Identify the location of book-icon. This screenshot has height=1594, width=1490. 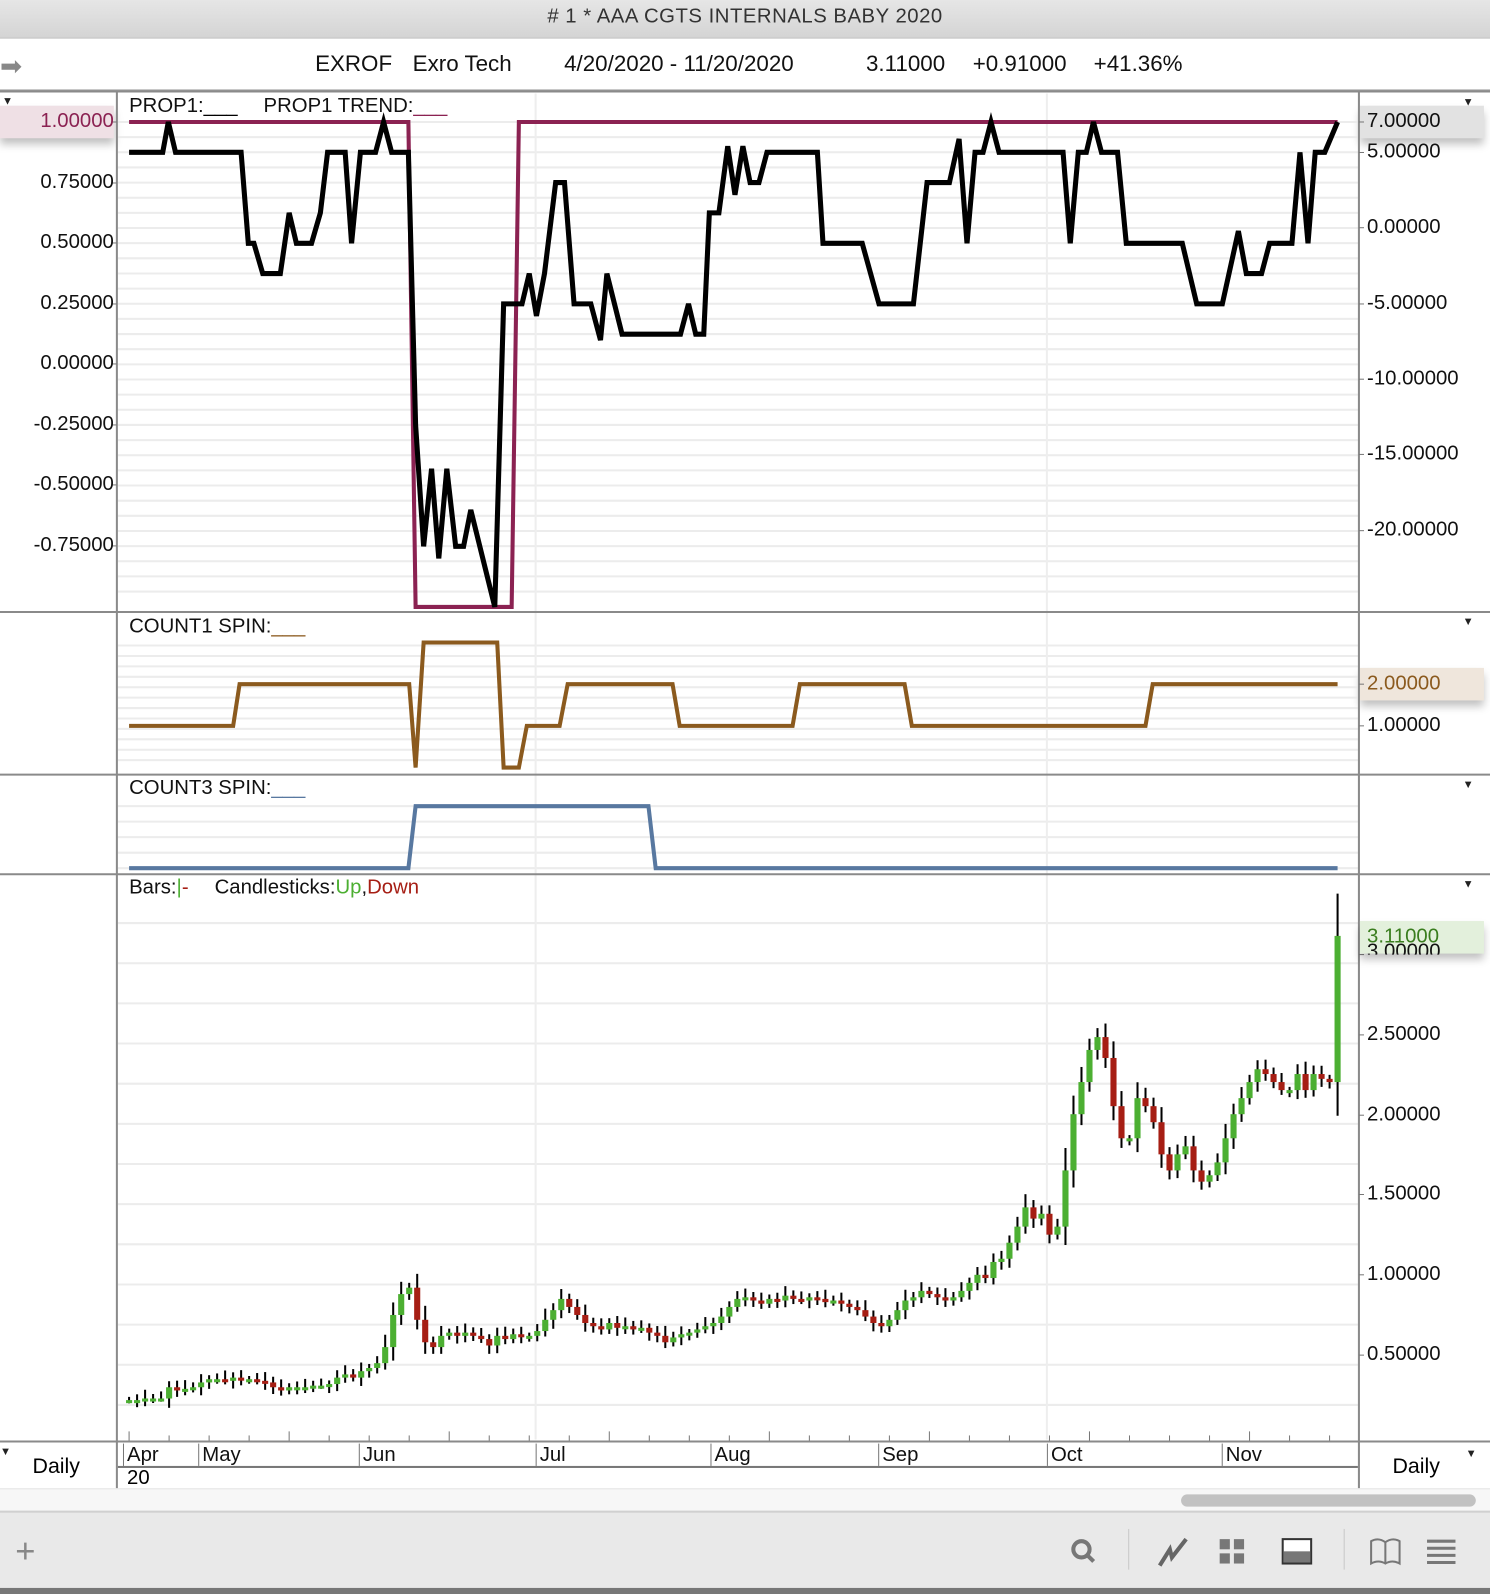
(1385, 1551).